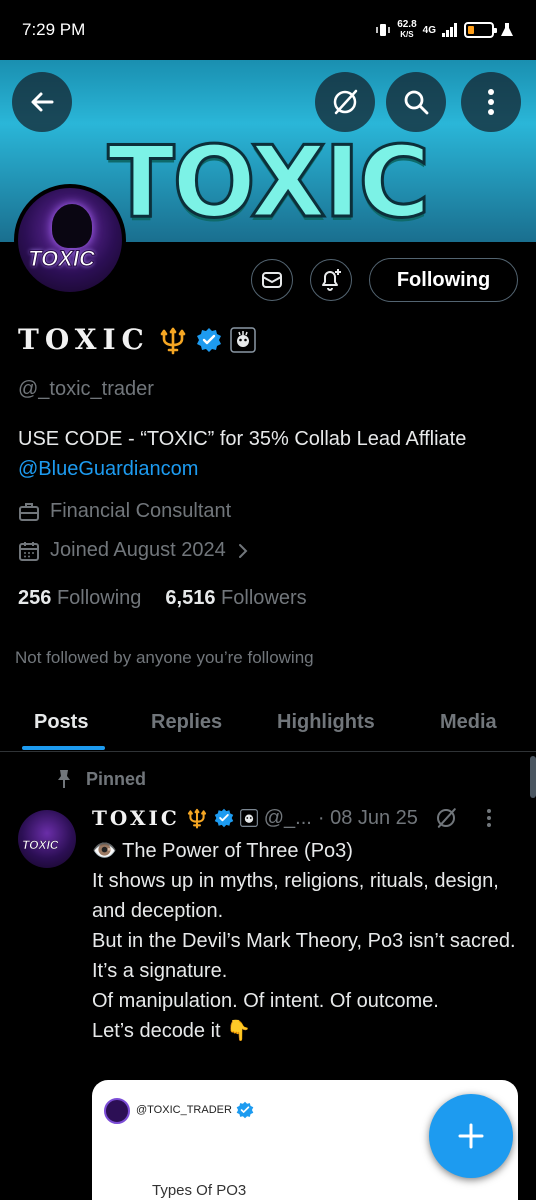  I want to click on followers-count: 6,516, so click(190, 598).